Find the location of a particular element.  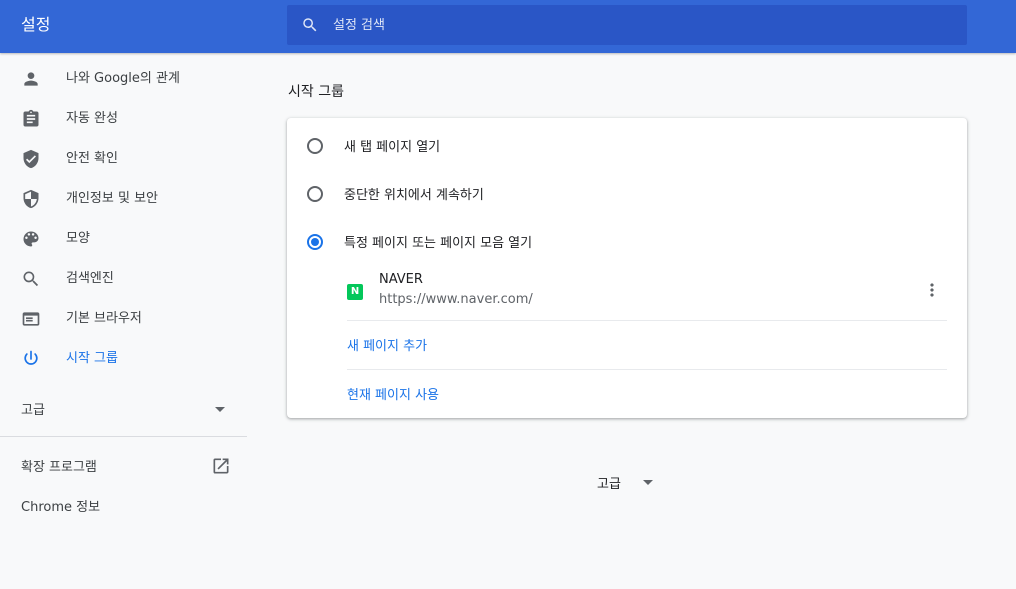

shield-half-icon is located at coordinates (31, 199).